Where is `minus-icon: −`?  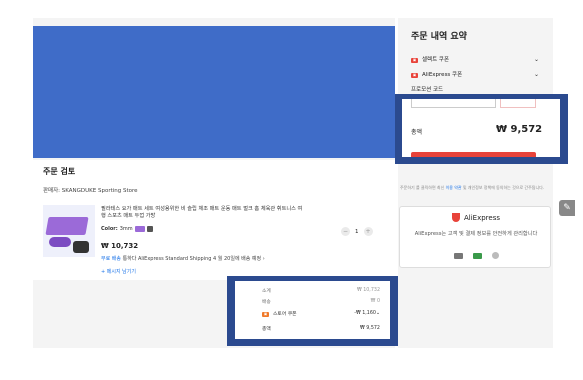
minus-icon: − is located at coordinates (345, 231).